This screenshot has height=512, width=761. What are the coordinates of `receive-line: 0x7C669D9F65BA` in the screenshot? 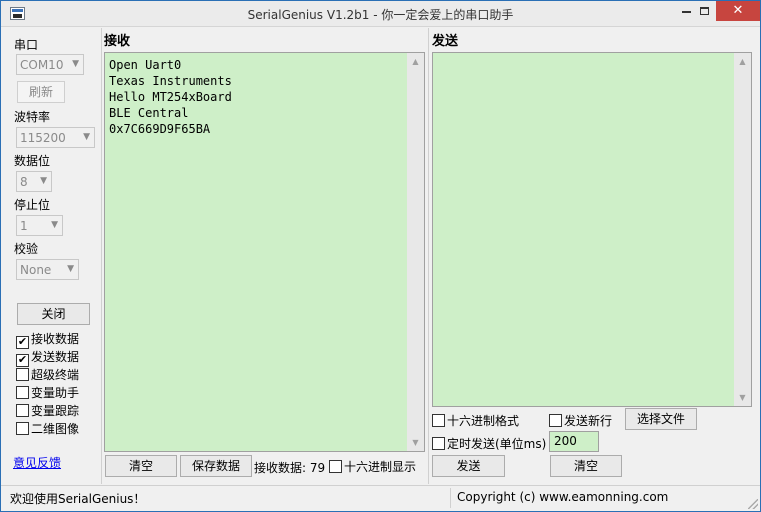 It's located at (160, 129).